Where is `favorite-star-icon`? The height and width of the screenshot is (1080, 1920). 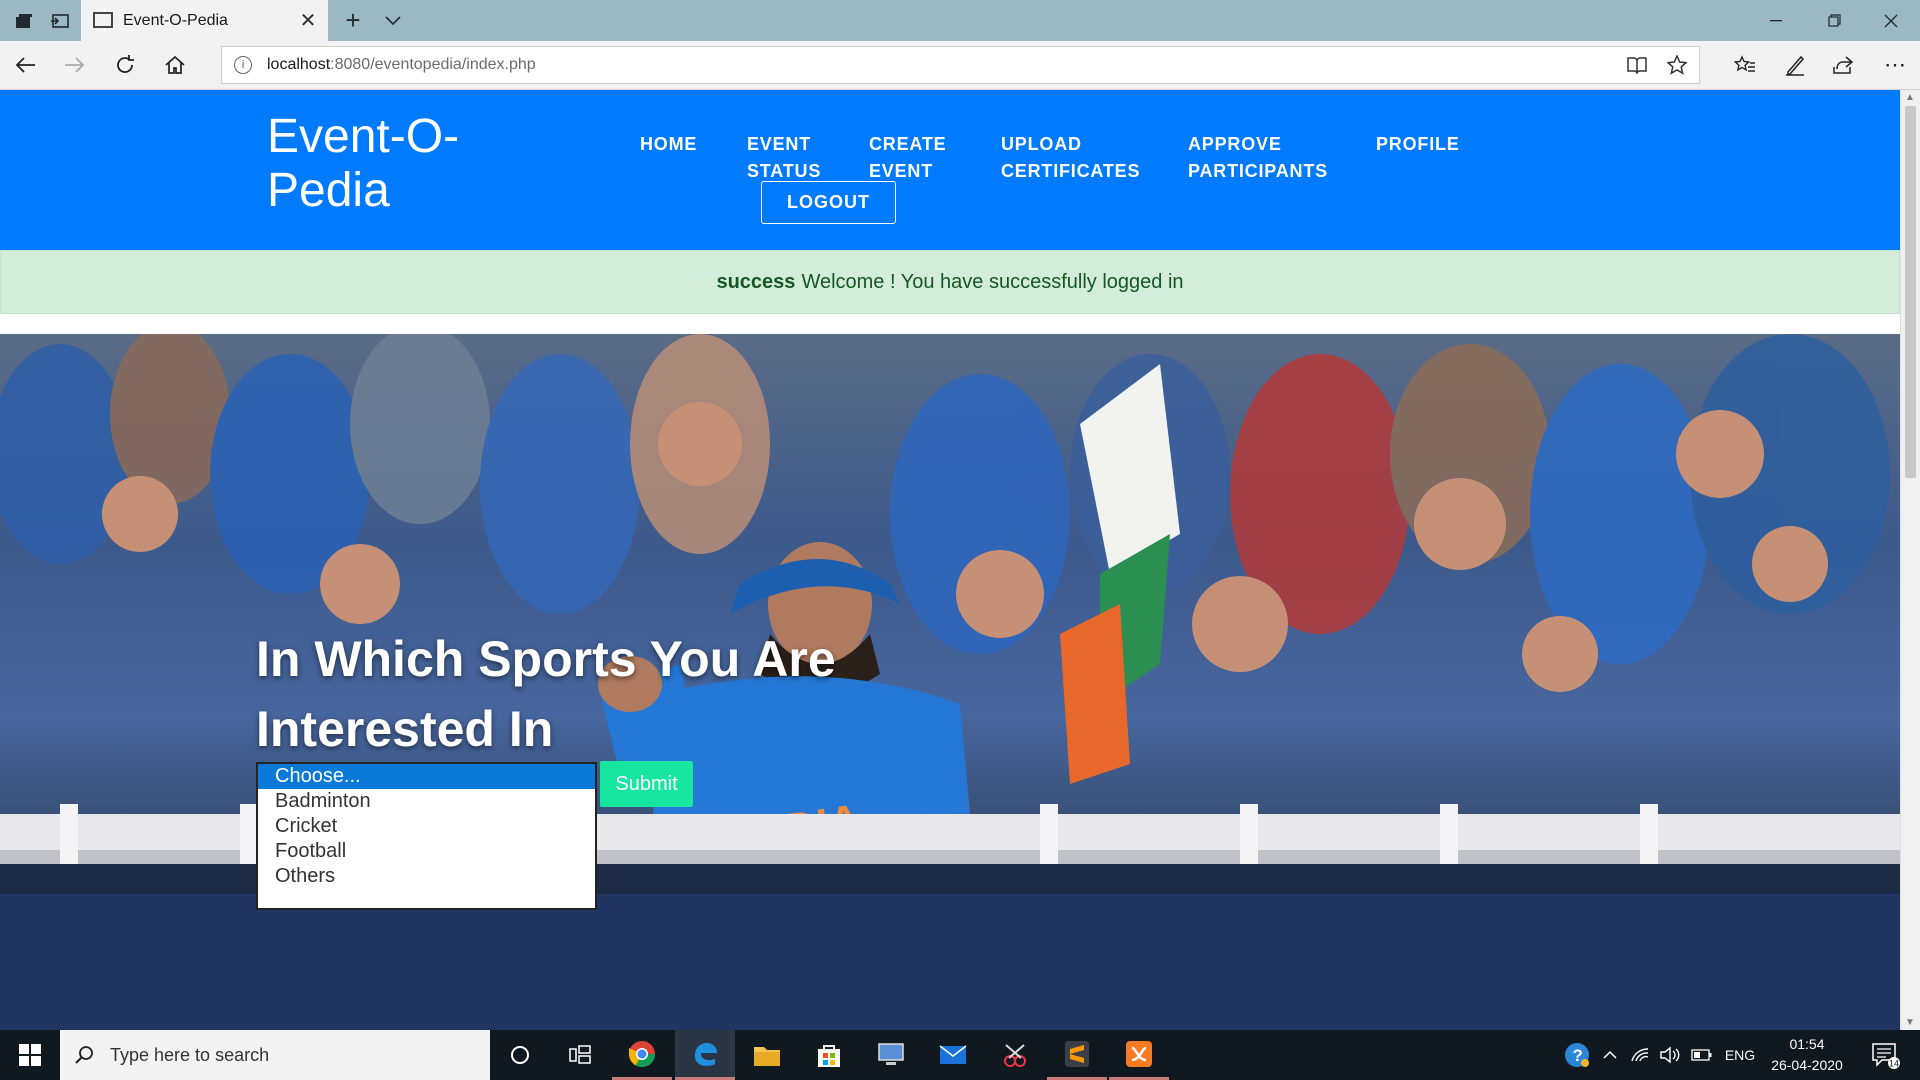
favorite-star-icon is located at coordinates (1677, 67).